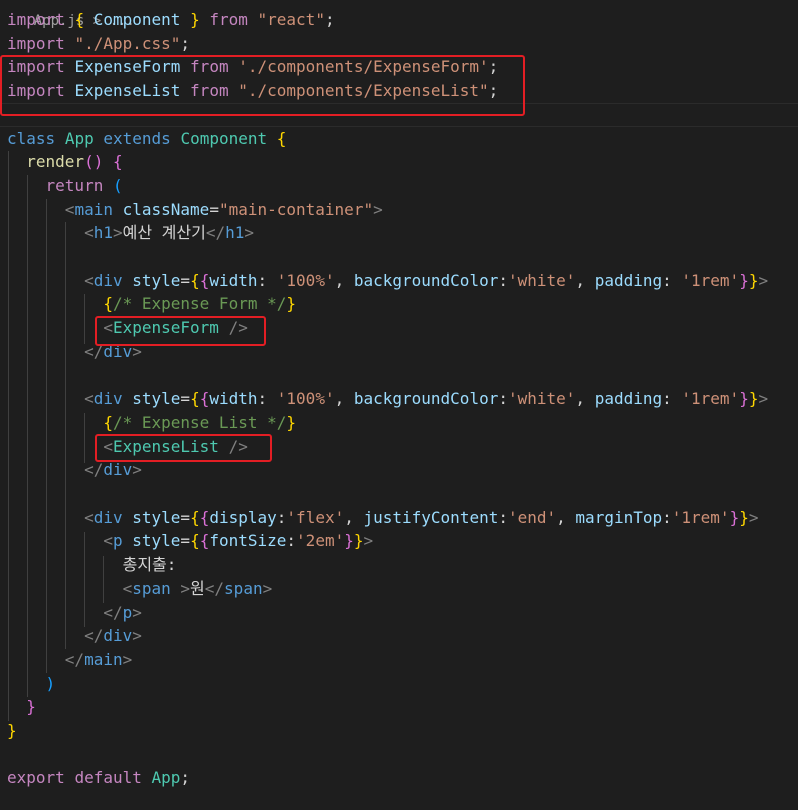  Describe the element at coordinates (402, 660) in the screenshot. I see `code-line: </main>` at that location.